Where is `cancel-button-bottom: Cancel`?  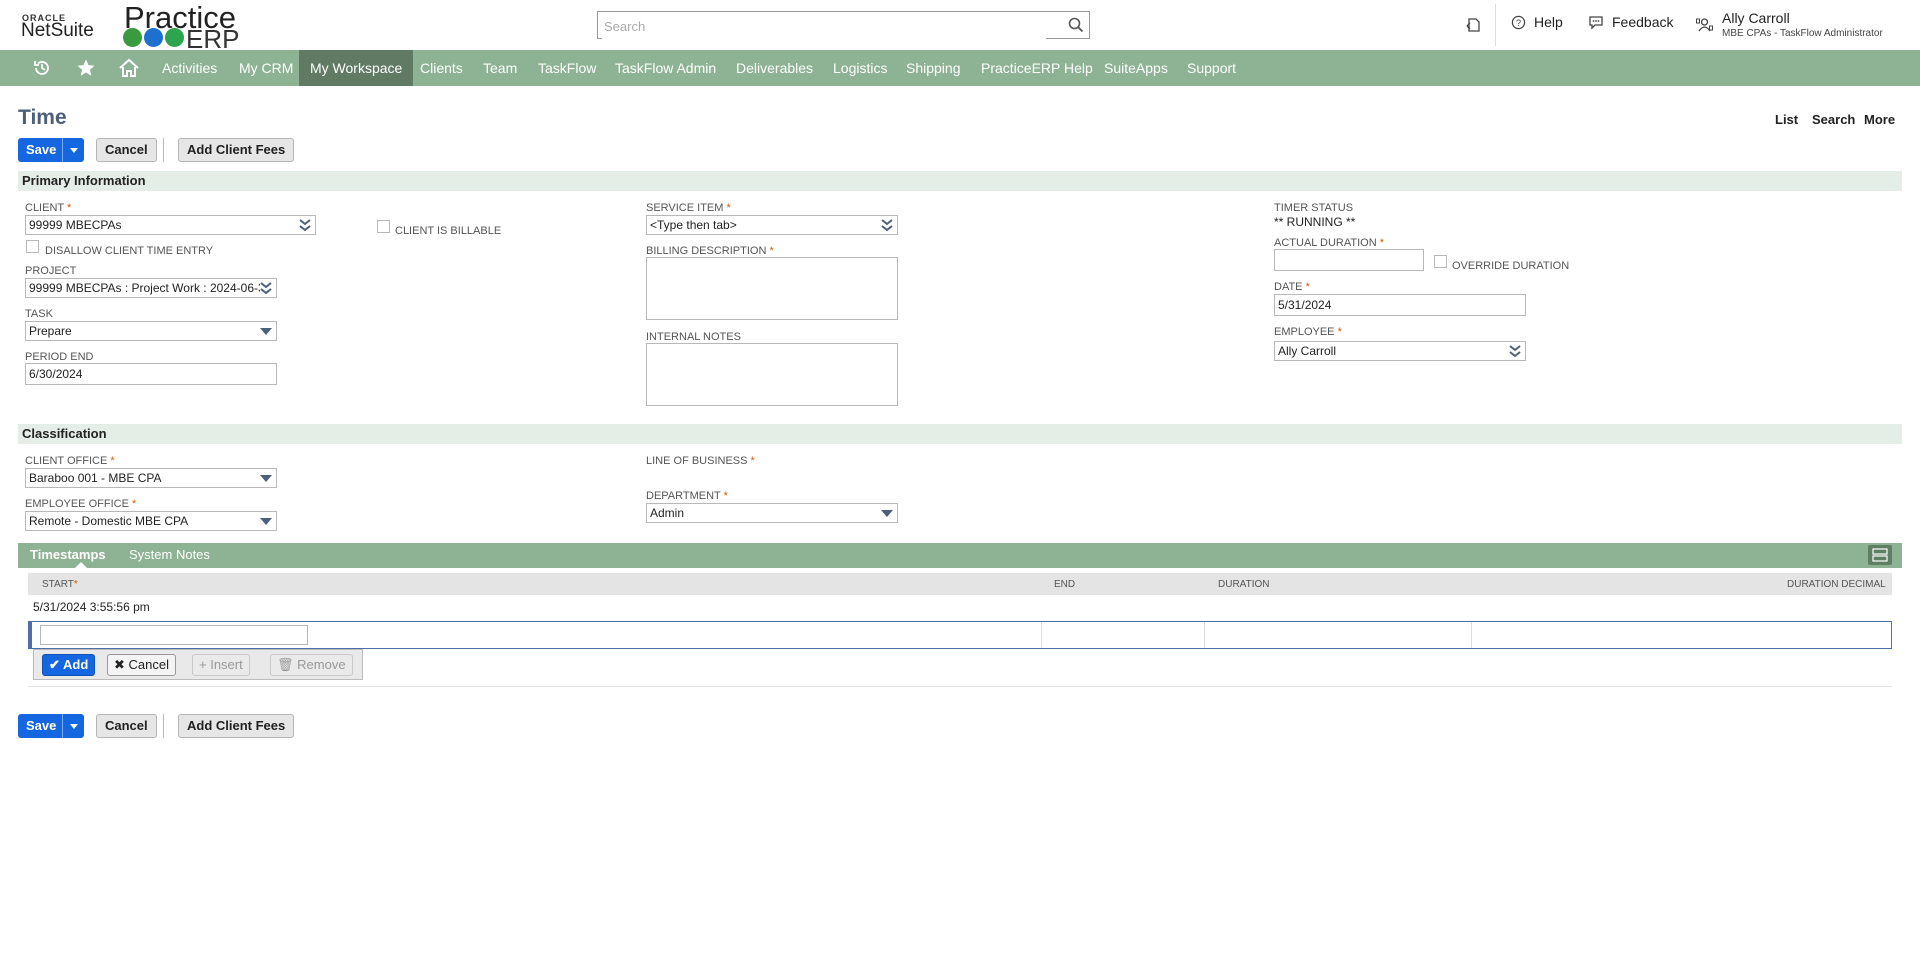
cancel-button-bottom: Cancel is located at coordinates (126, 726).